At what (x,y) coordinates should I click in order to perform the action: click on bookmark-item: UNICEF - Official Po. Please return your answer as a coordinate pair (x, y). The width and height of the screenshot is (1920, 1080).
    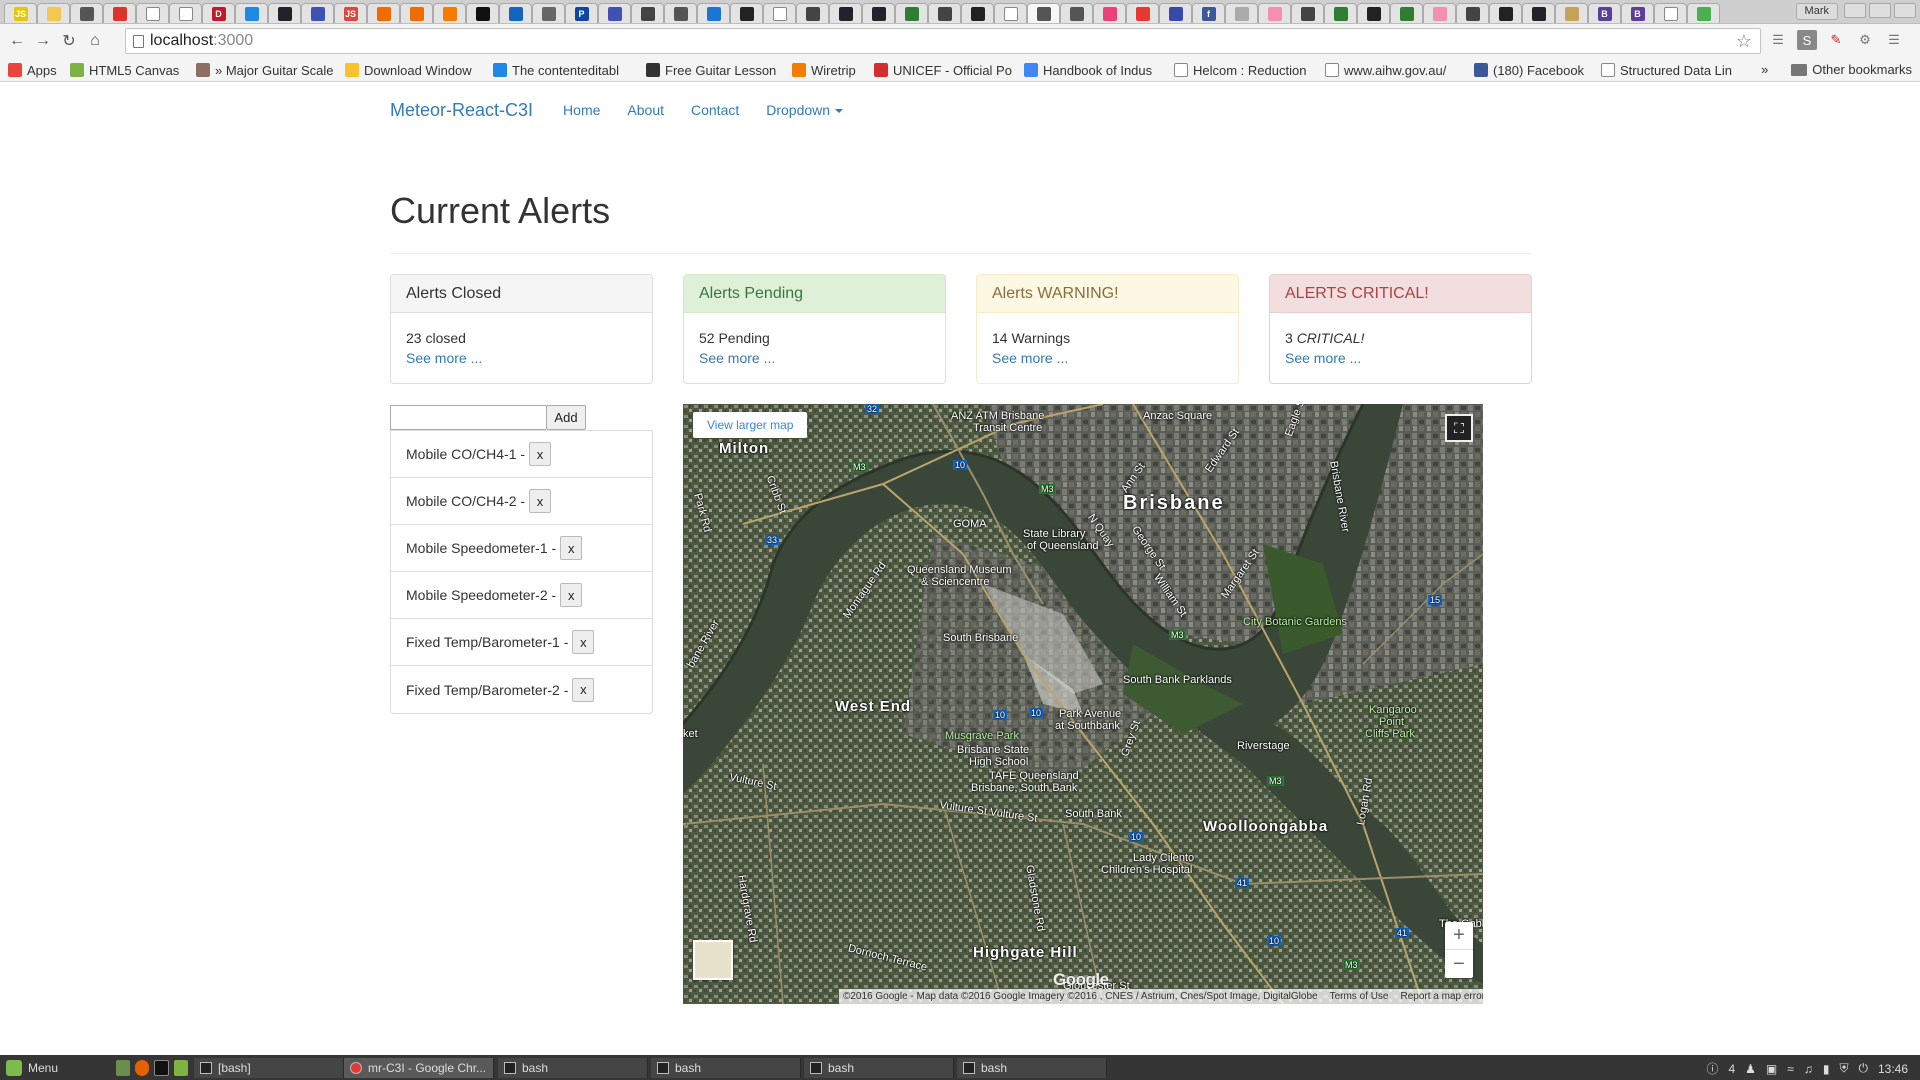
    Looking at the image, I should click on (945, 70).